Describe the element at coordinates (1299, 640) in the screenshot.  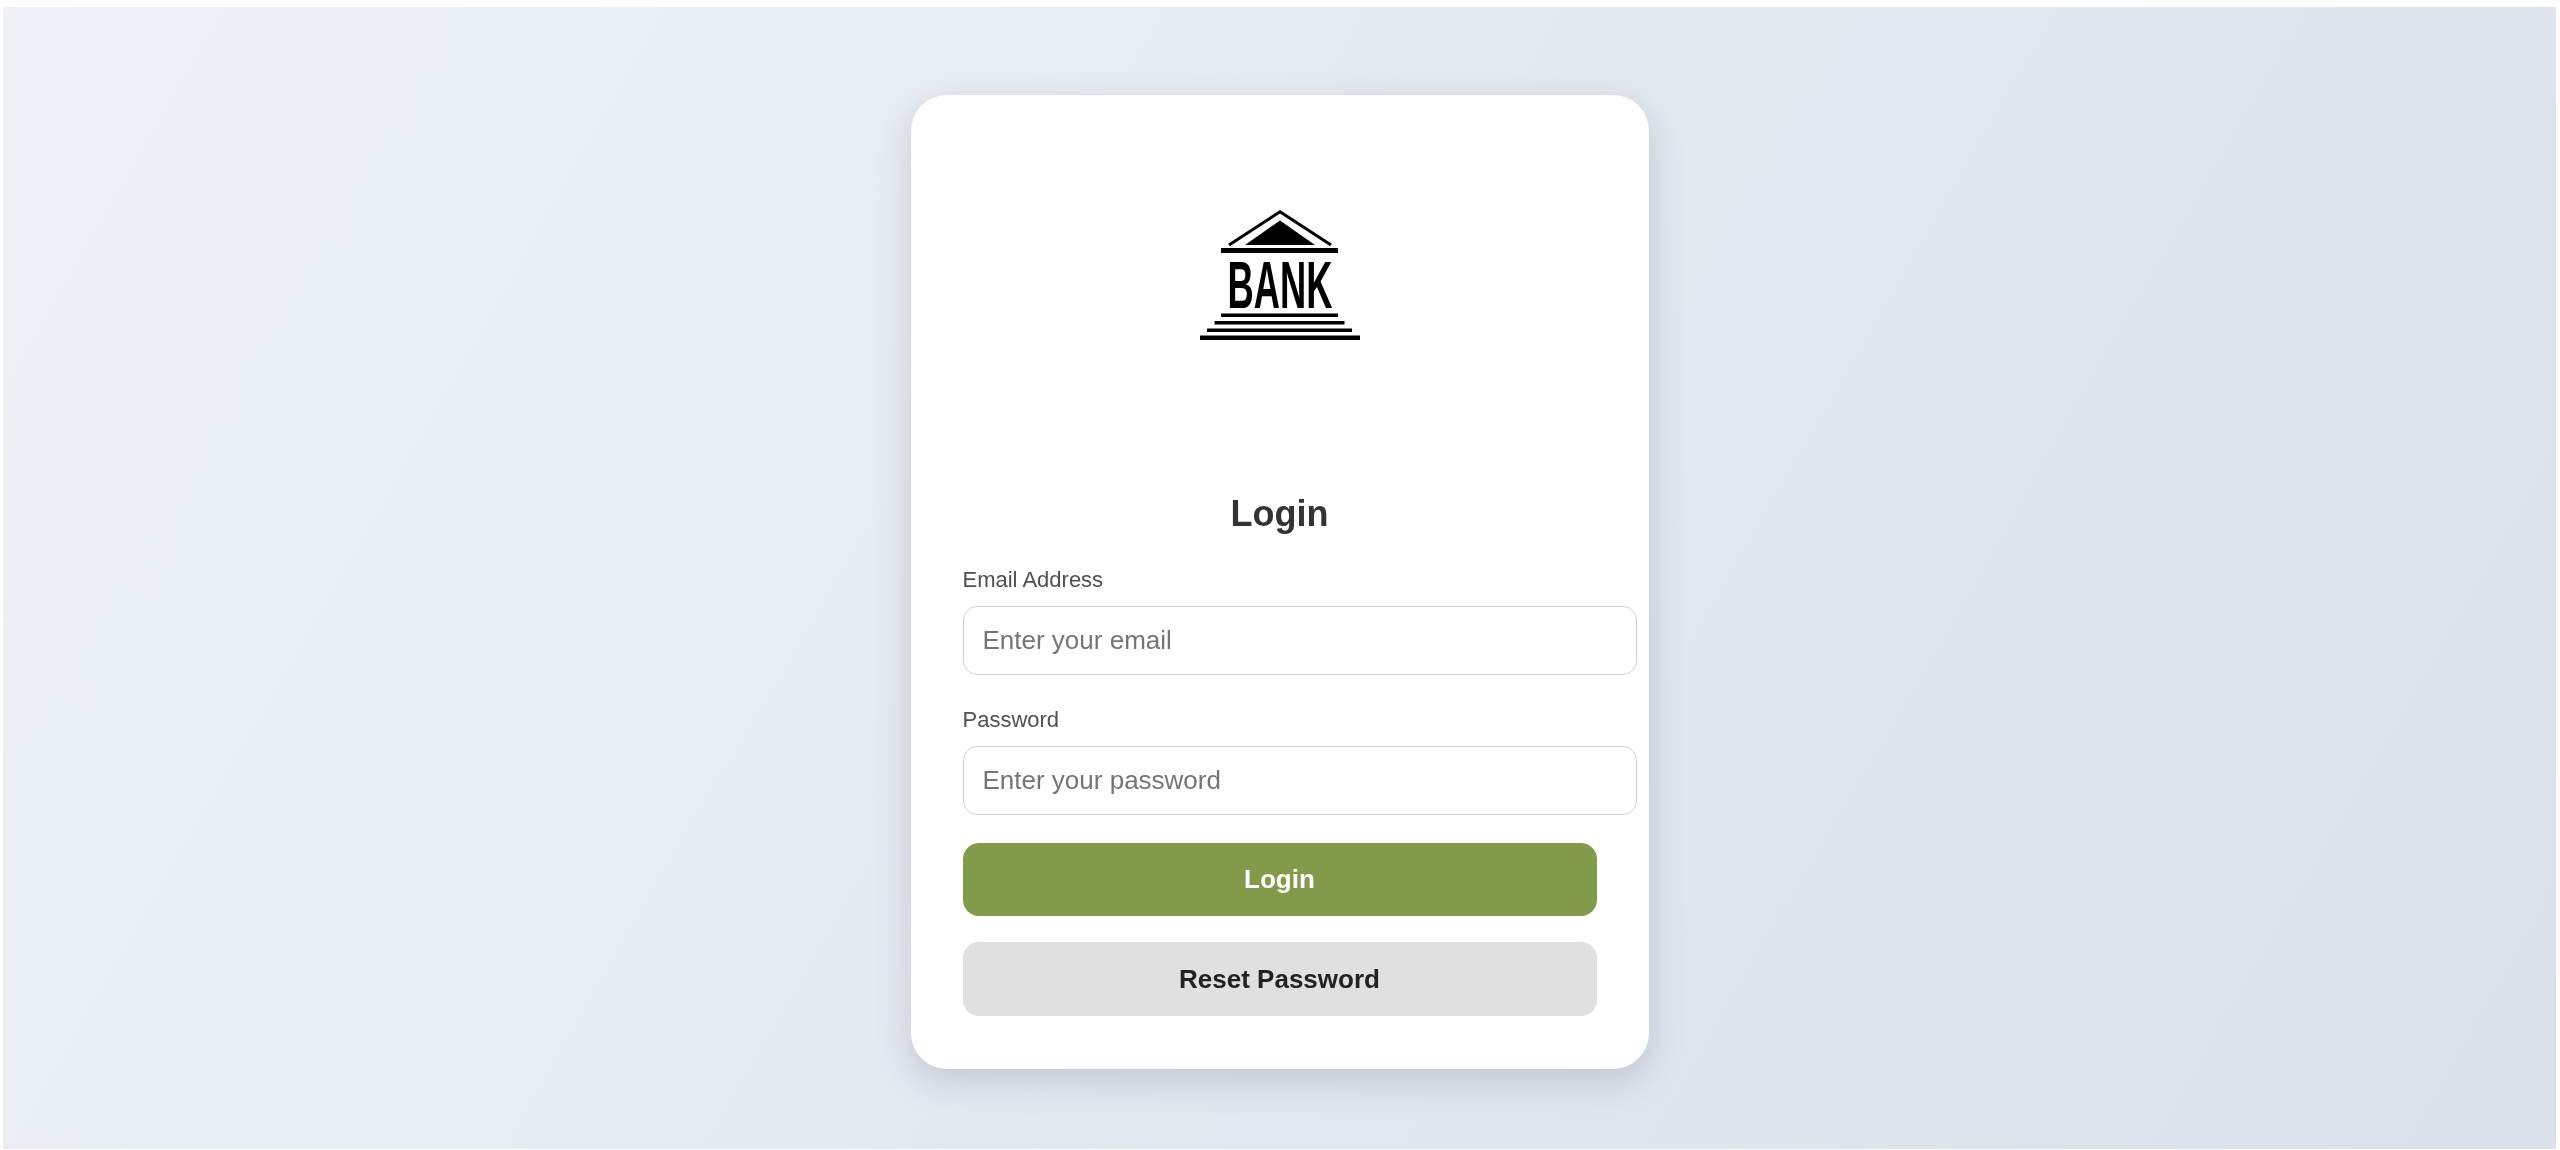
I see `email-field: Enter your email` at that location.